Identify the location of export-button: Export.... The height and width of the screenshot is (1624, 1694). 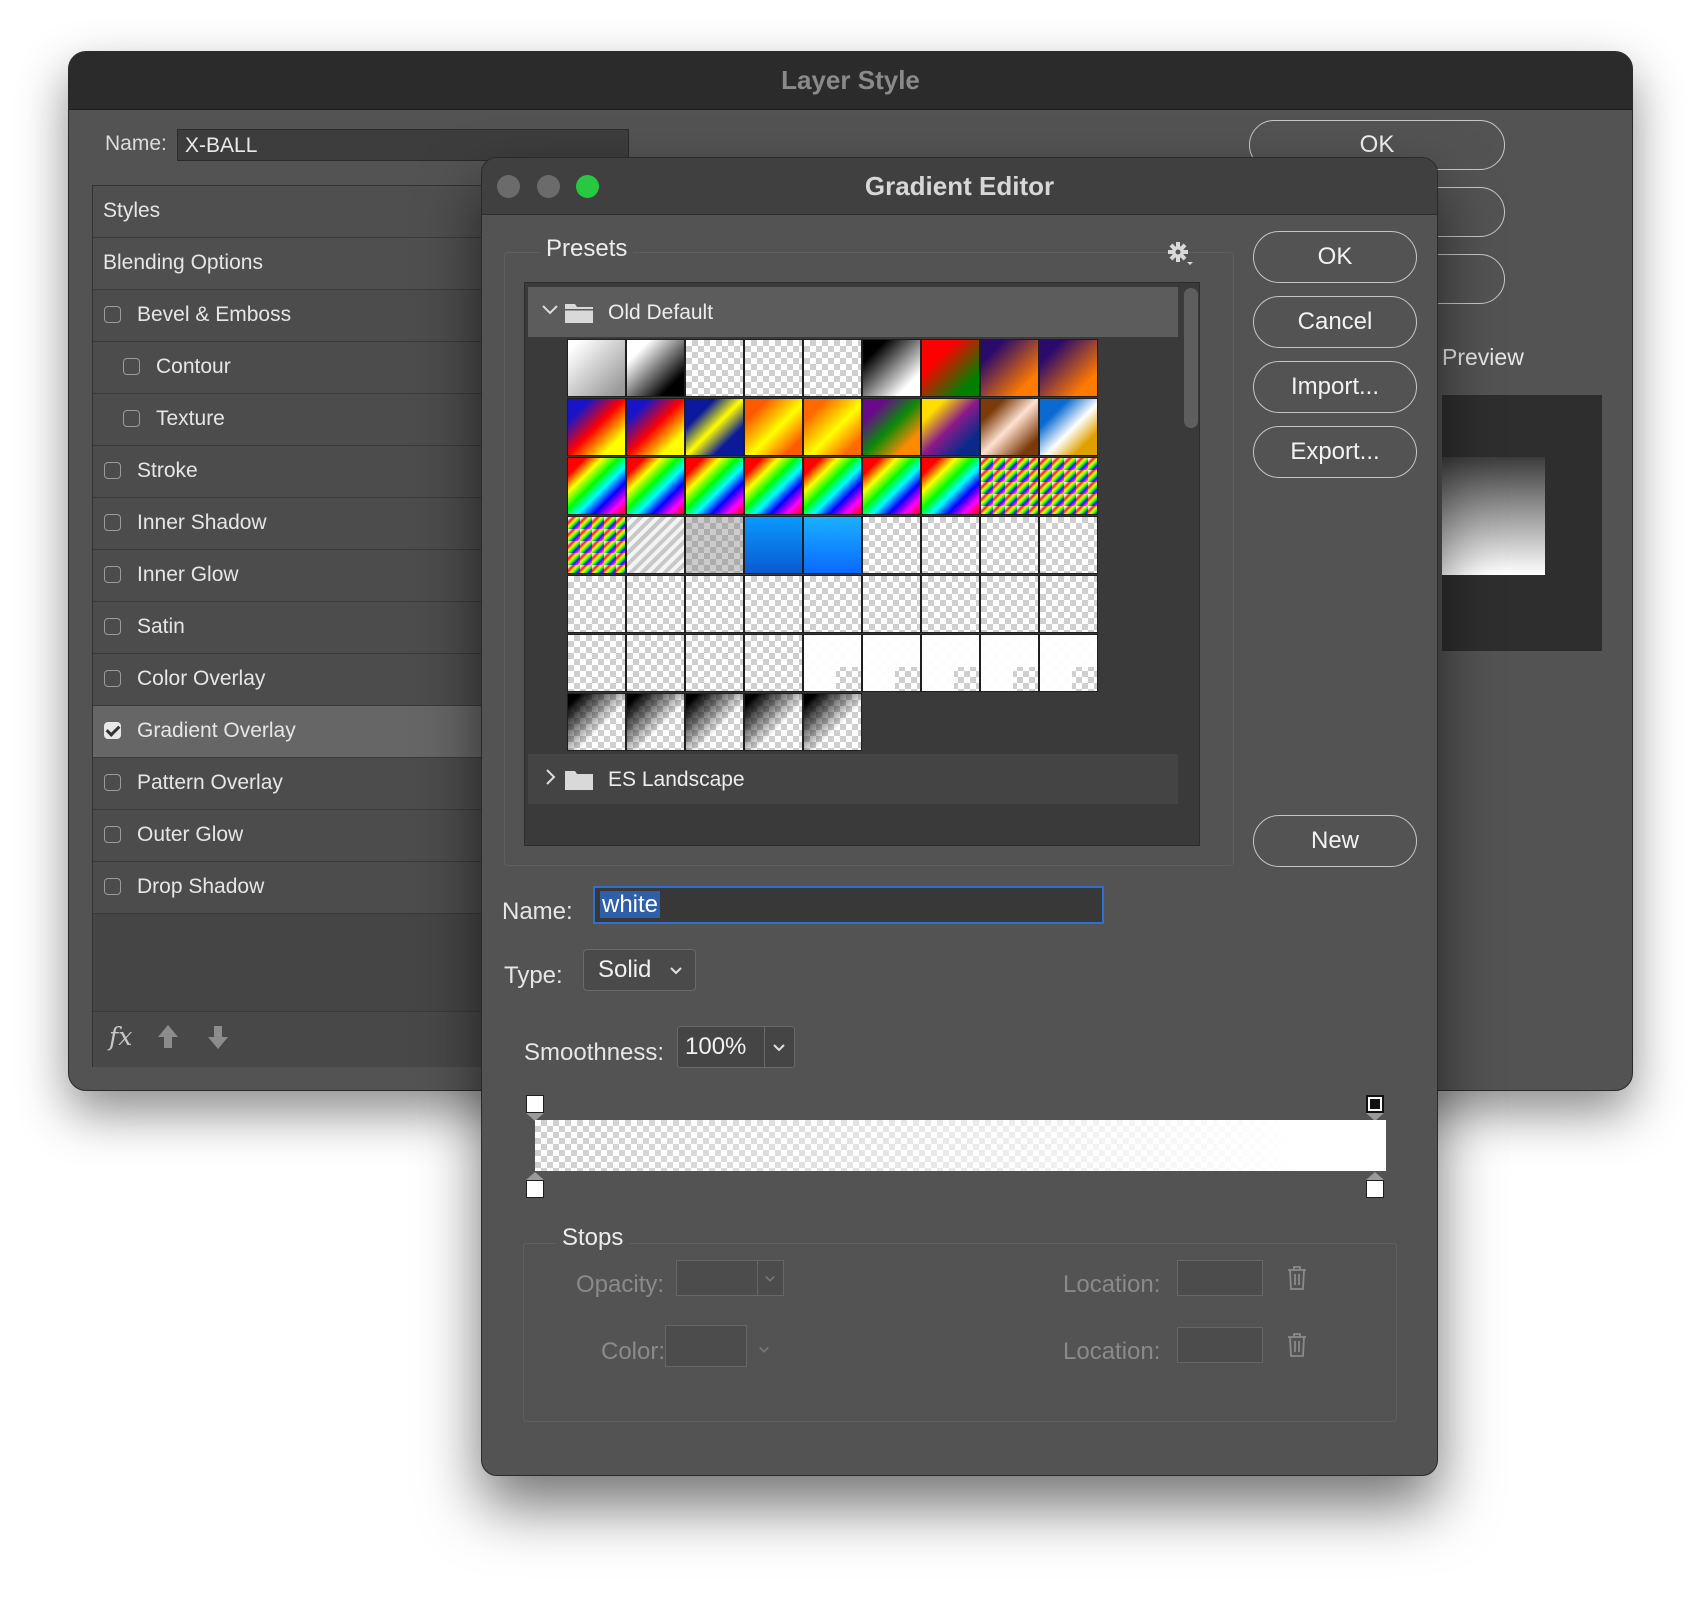
(1335, 452).